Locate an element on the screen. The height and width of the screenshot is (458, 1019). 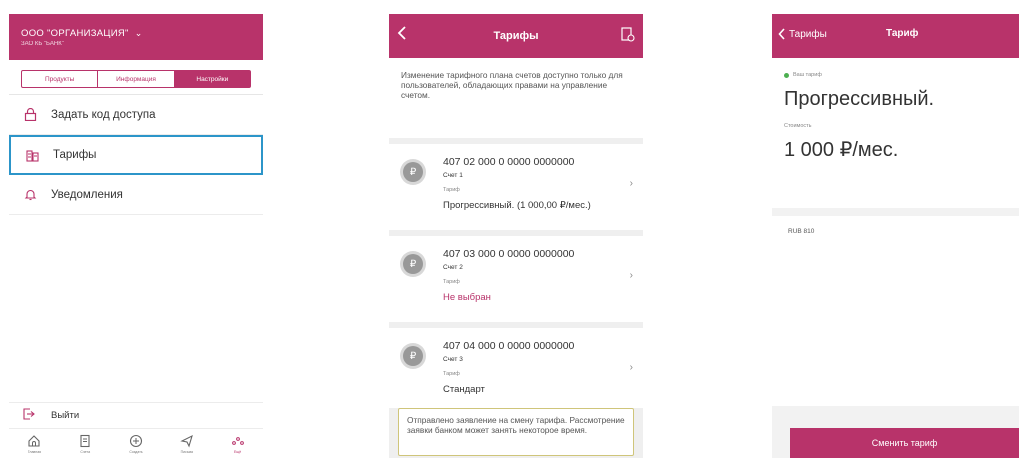
segmented-control: Продукты Информация Настройки is located at coordinates (136, 77).